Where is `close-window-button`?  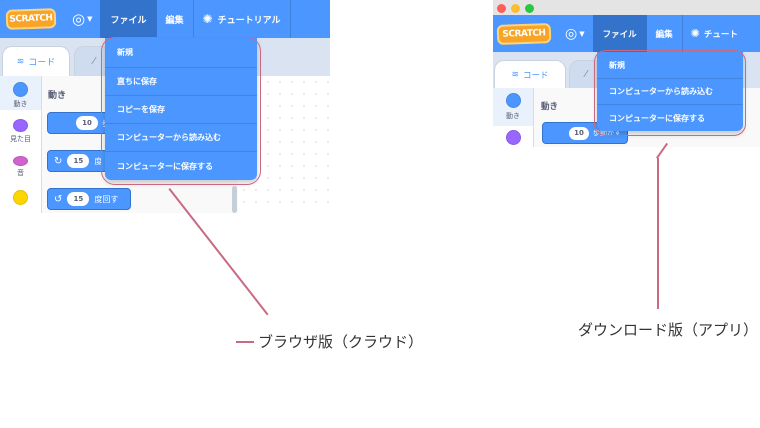 close-window-button is located at coordinates (501, 8).